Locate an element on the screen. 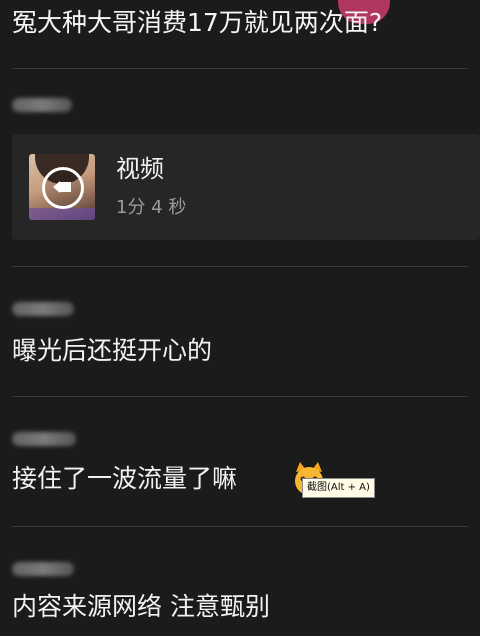 Image resolution: width=480 pixels, height=636 pixels. video-thumbnail is located at coordinates (62, 187).